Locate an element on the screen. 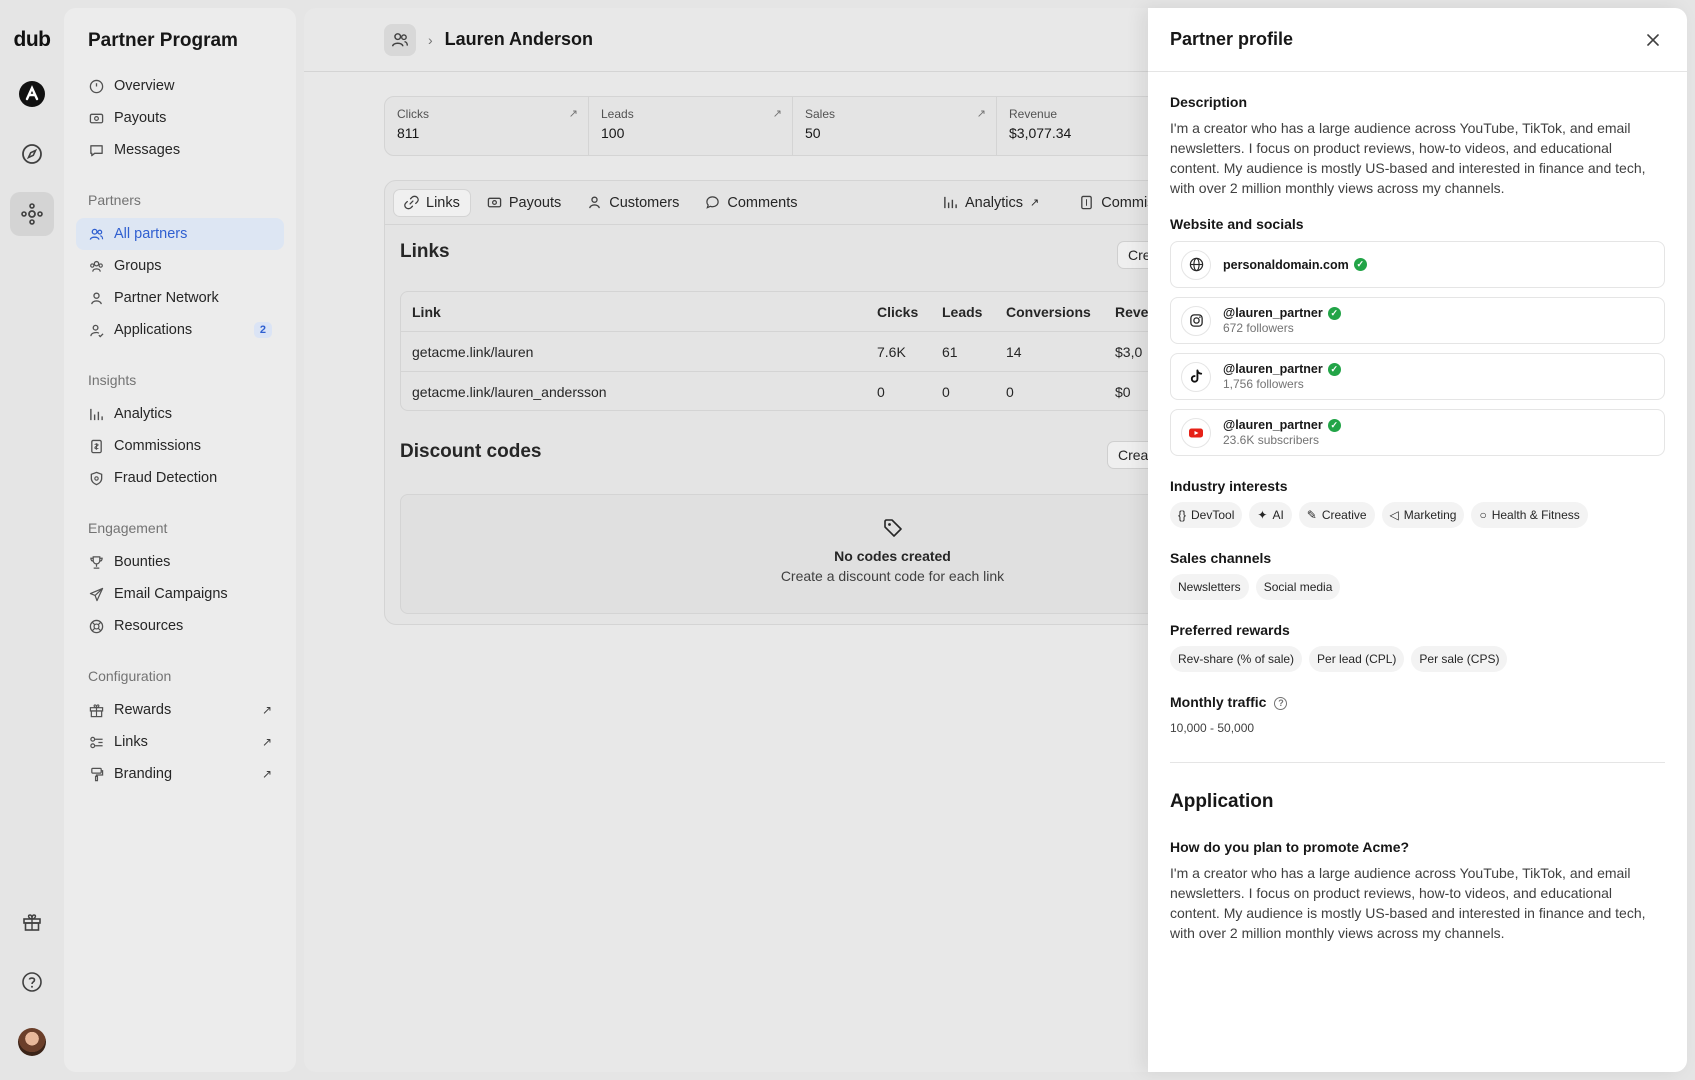 The width and height of the screenshot is (1695, 1080). chip-label: AI is located at coordinates (1278, 515).